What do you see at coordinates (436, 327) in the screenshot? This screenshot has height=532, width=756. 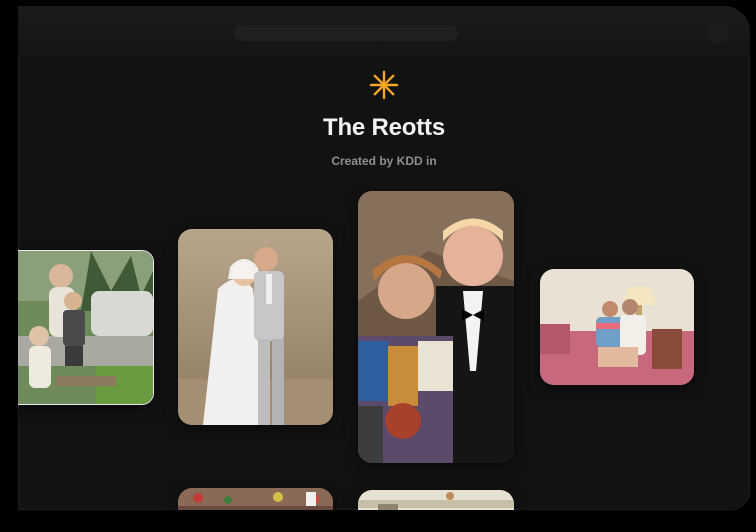 I see `mother-son-tuxedo-photo` at bounding box center [436, 327].